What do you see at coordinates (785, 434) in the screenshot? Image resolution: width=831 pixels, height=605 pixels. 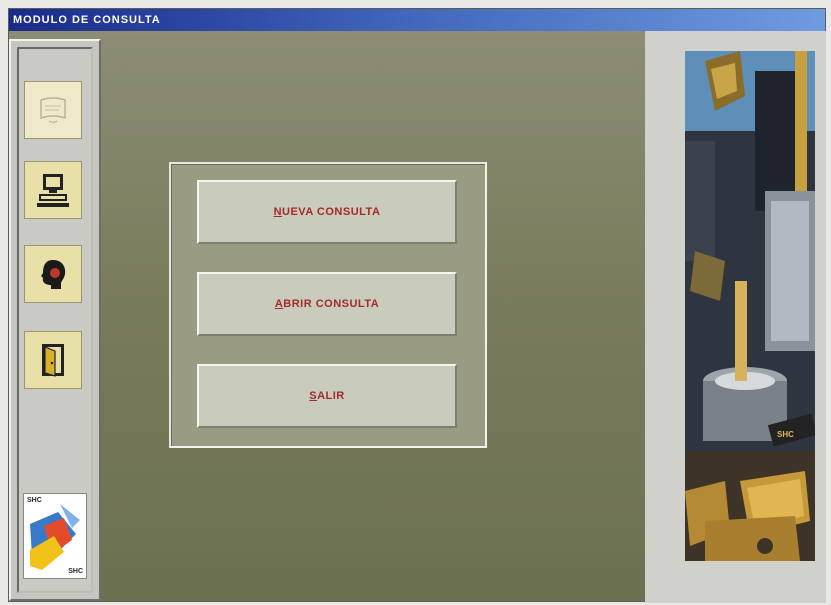 I see `svg-text: SHC` at bounding box center [785, 434].